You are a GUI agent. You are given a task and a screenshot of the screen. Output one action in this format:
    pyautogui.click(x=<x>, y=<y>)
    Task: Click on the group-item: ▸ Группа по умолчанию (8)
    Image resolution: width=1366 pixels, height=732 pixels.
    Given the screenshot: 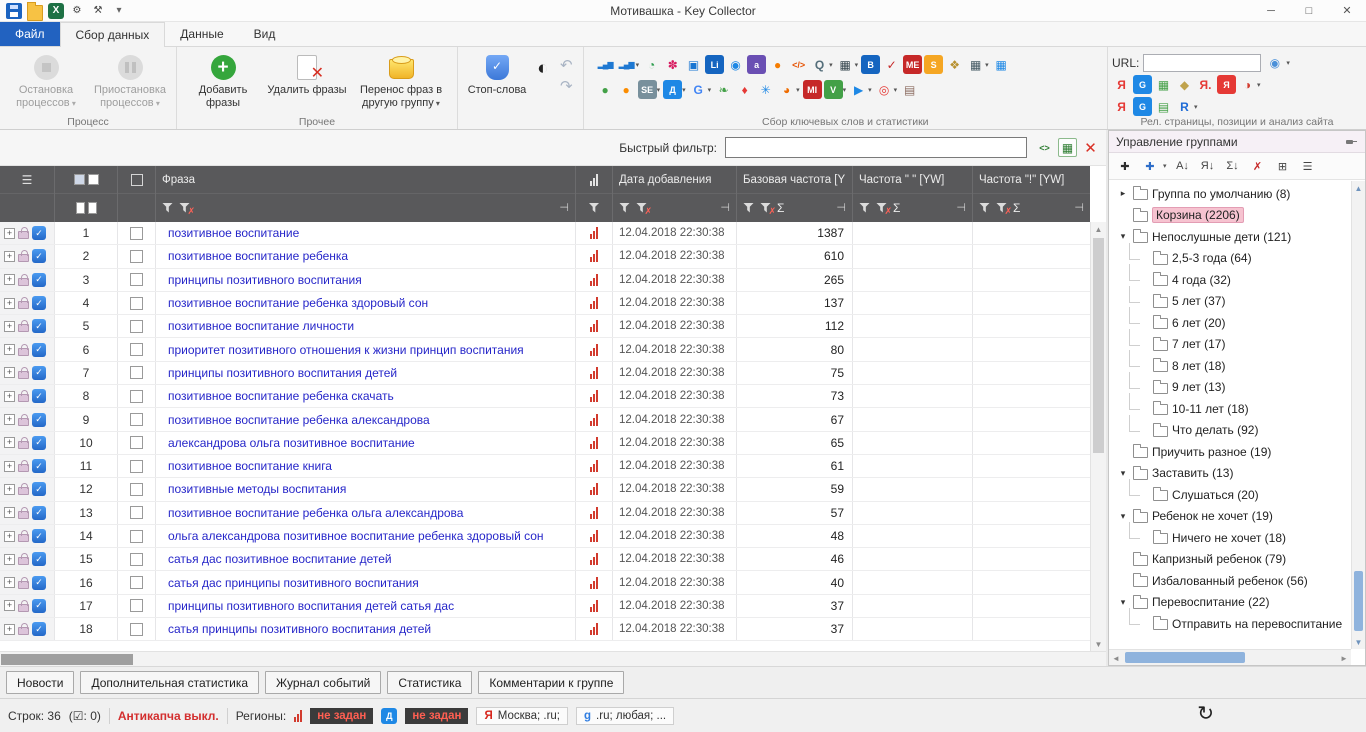 What is the action you would take?
    pyautogui.click(x=1237, y=194)
    